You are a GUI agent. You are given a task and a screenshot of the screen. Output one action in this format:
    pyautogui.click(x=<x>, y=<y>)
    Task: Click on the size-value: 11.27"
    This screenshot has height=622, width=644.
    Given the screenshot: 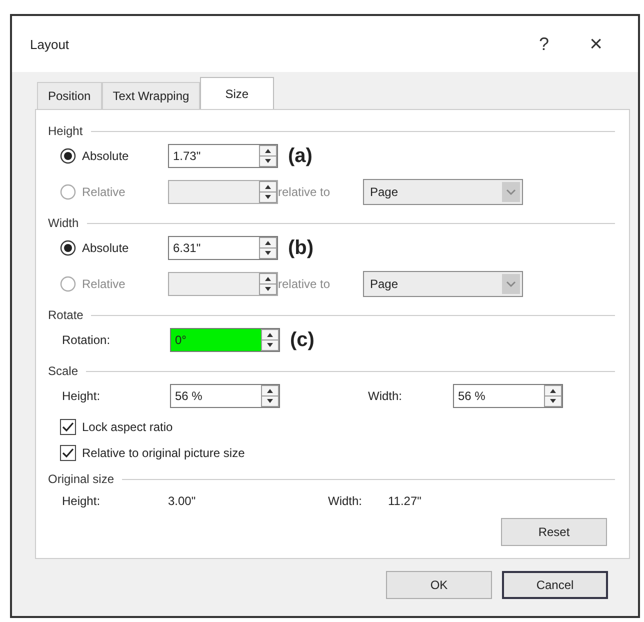 What is the action you would take?
    pyautogui.click(x=405, y=501)
    